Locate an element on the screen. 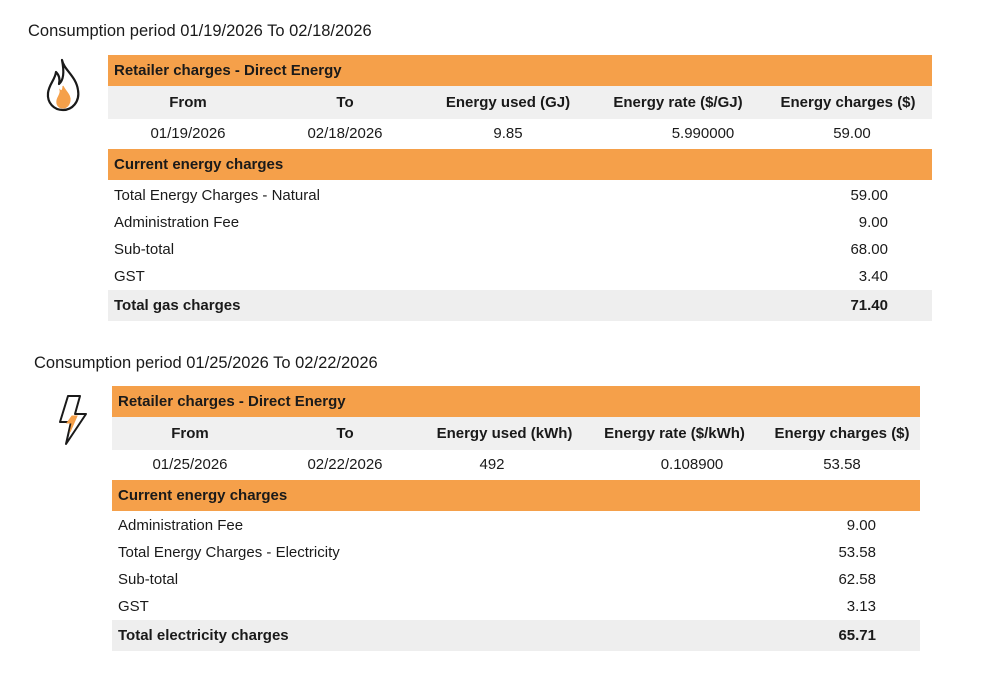 This screenshot has height=688, width=988. electricity-line-item: GST 3.13 is located at coordinates (516, 606).